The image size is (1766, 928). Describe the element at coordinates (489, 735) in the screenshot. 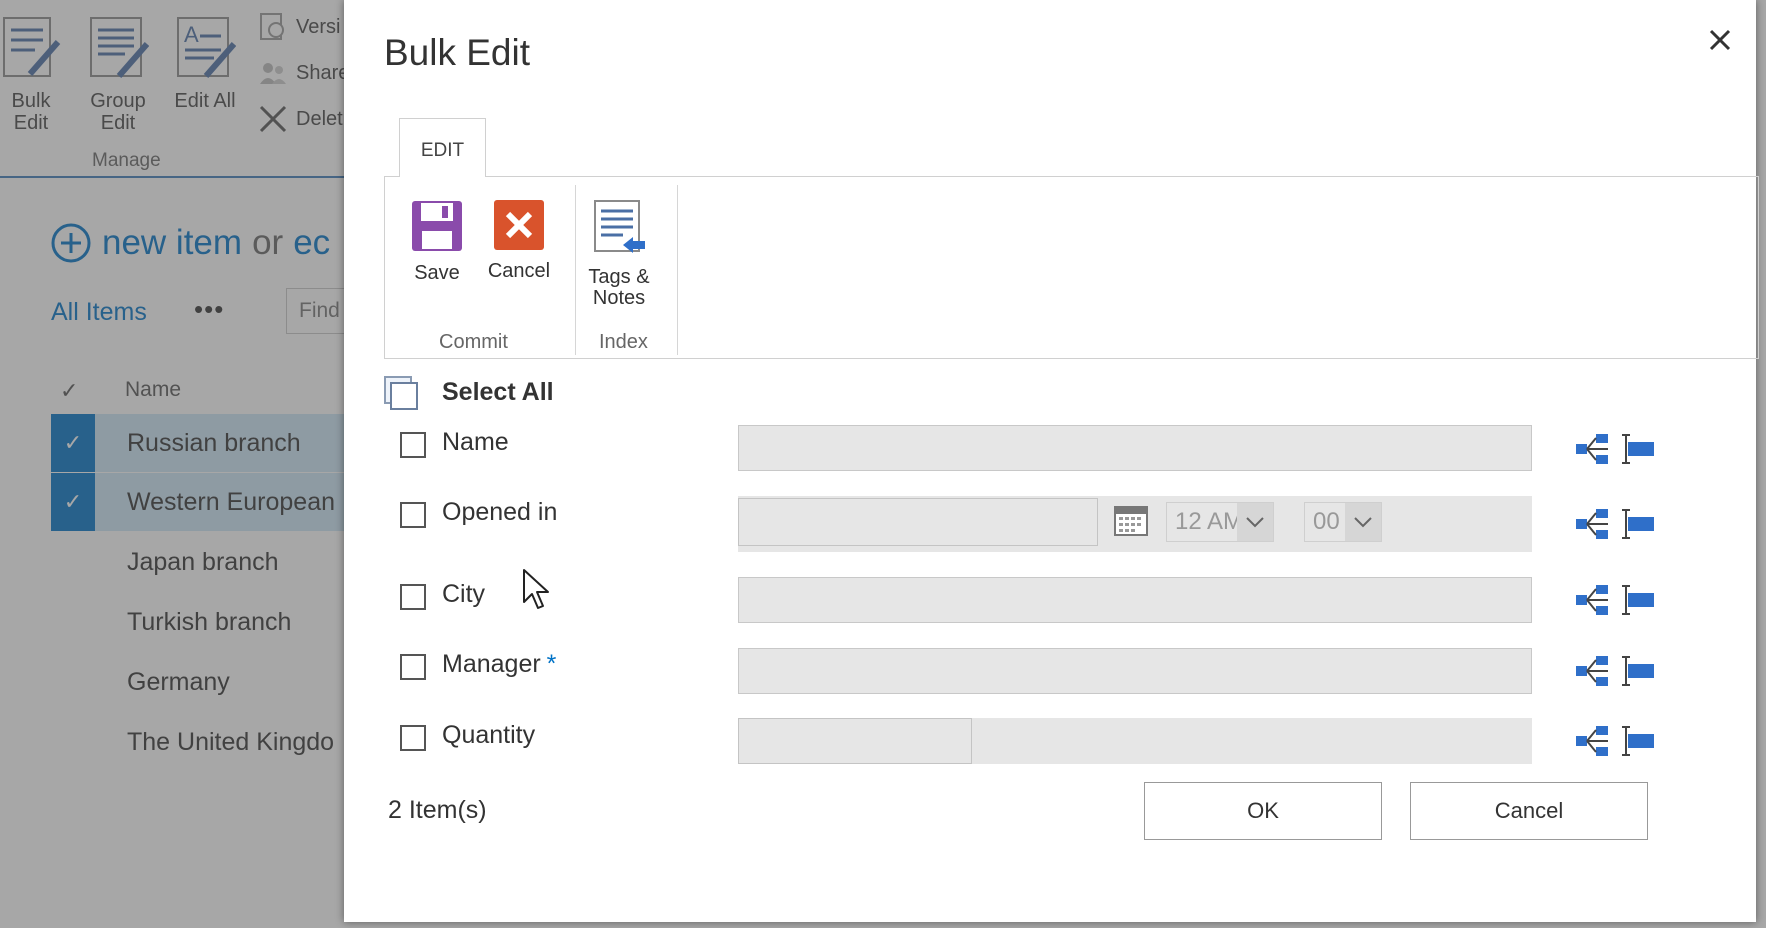

I see `quantity-field-label: Quantity` at that location.